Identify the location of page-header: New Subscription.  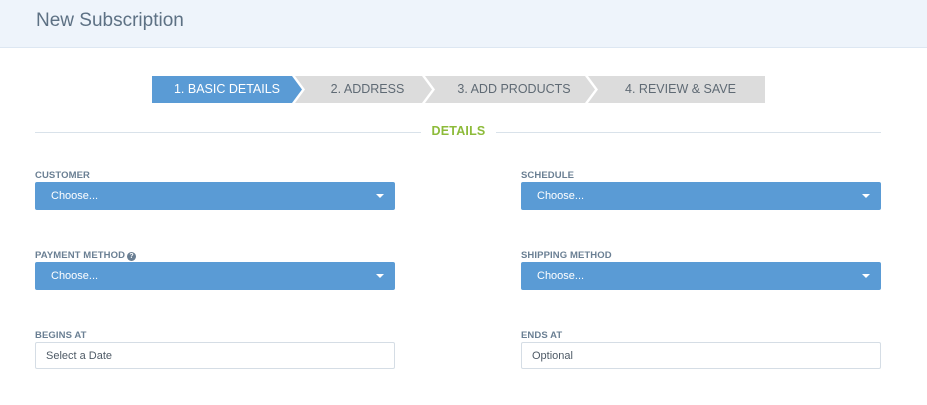
(463, 24).